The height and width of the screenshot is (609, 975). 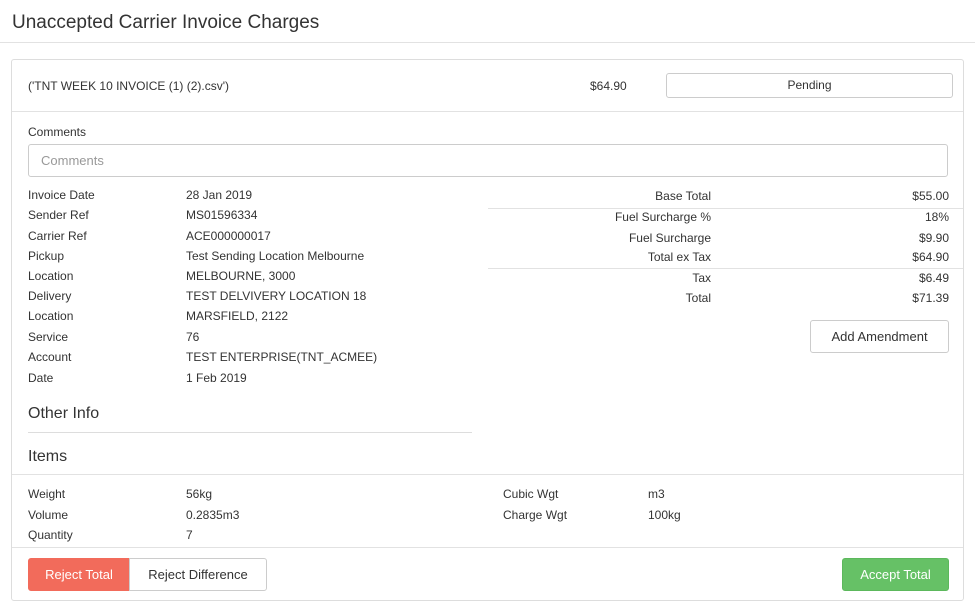 I want to click on detail-row-pickup: Pickup Test Sending Location Melbourne, so click(x=248, y=259).